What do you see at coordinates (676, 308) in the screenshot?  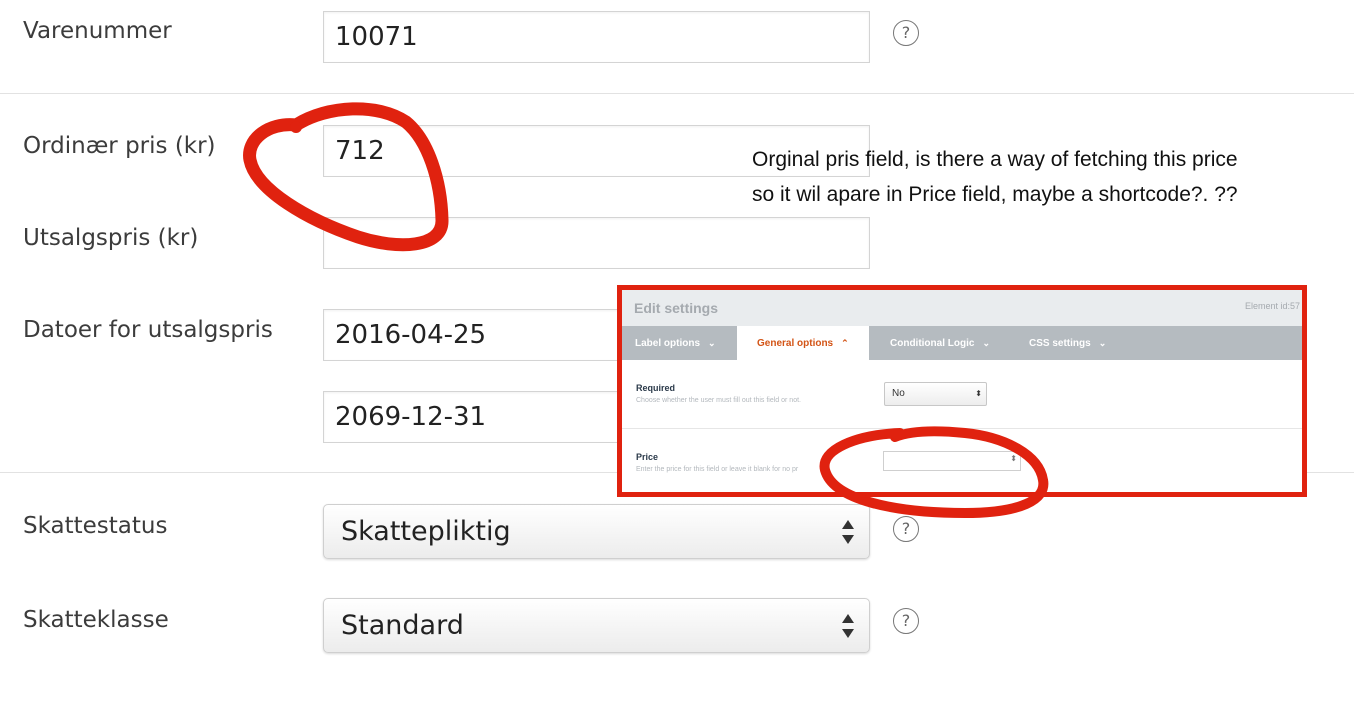 I see `inset-title: Edit settings` at bounding box center [676, 308].